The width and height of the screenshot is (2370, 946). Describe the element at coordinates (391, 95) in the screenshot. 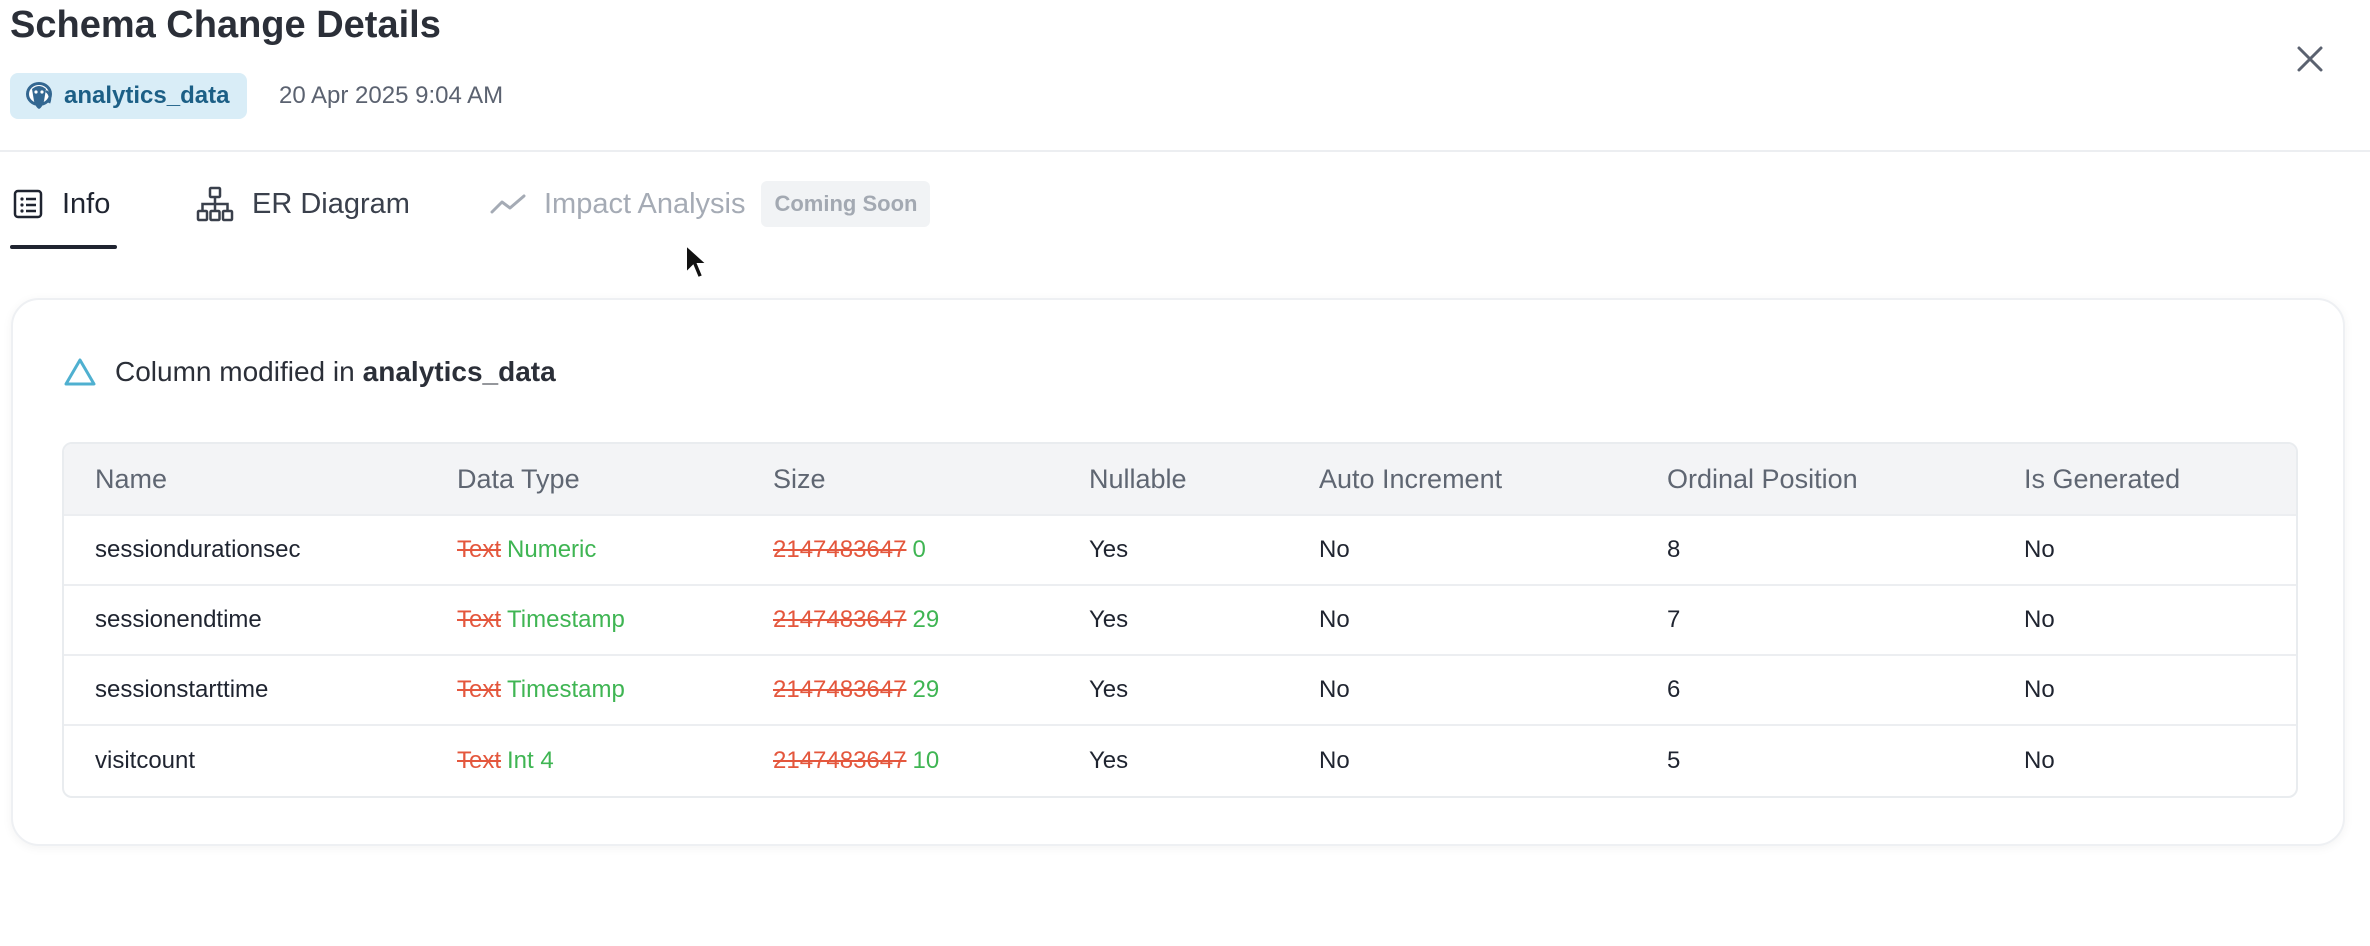

I see `change-timestamp: 20 Apr 2025 9:04 AM` at that location.